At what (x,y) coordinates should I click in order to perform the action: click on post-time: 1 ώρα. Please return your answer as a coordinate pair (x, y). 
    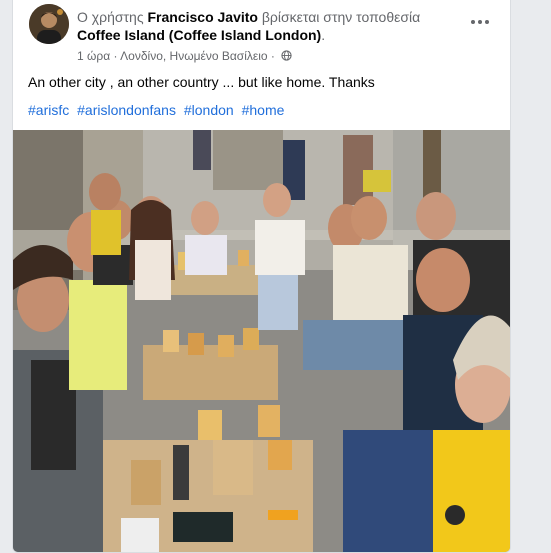
    Looking at the image, I should click on (93, 56).